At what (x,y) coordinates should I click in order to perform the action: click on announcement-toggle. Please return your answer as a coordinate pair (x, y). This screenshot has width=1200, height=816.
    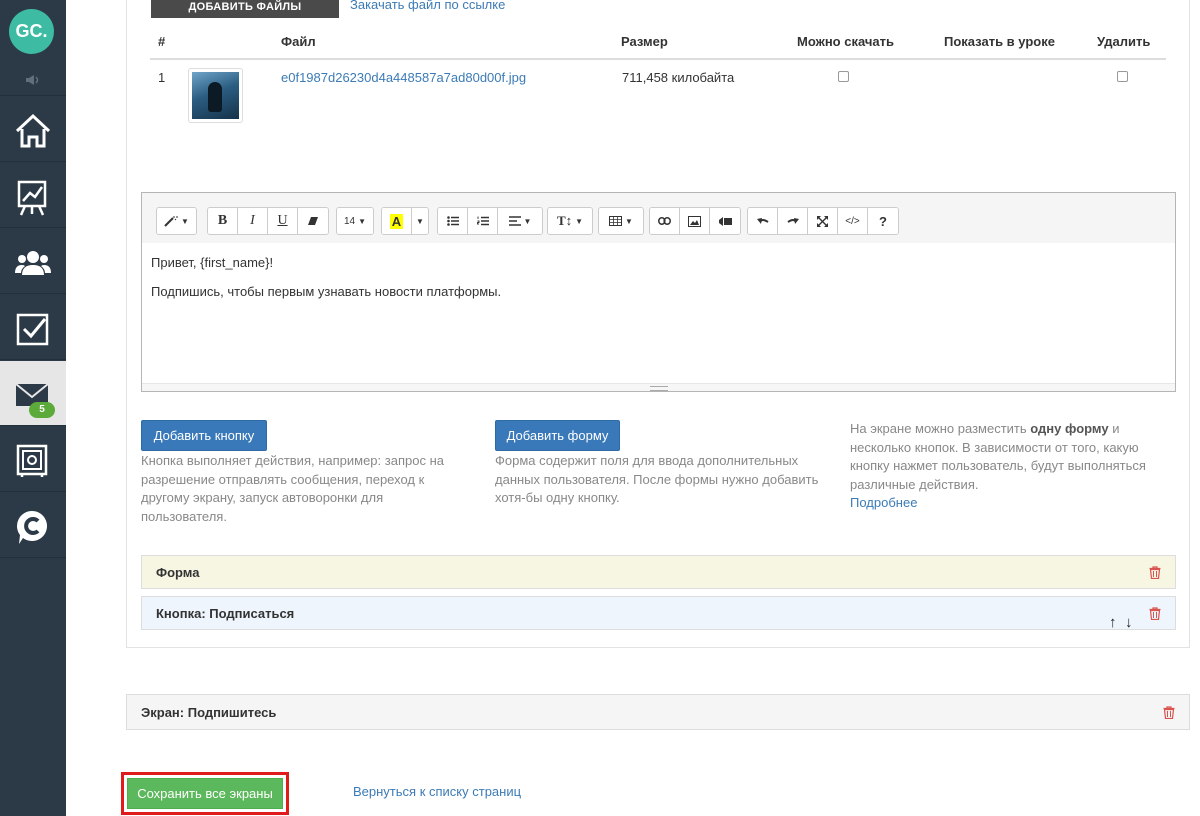
    Looking at the image, I should click on (33, 79).